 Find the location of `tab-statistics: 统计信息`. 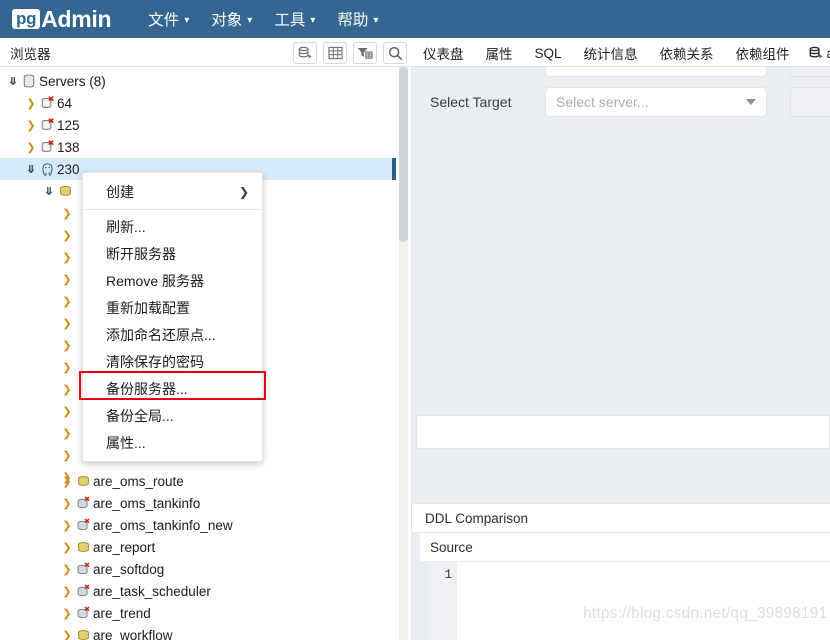

tab-statistics: 统计信息 is located at coordinates (611, 53).